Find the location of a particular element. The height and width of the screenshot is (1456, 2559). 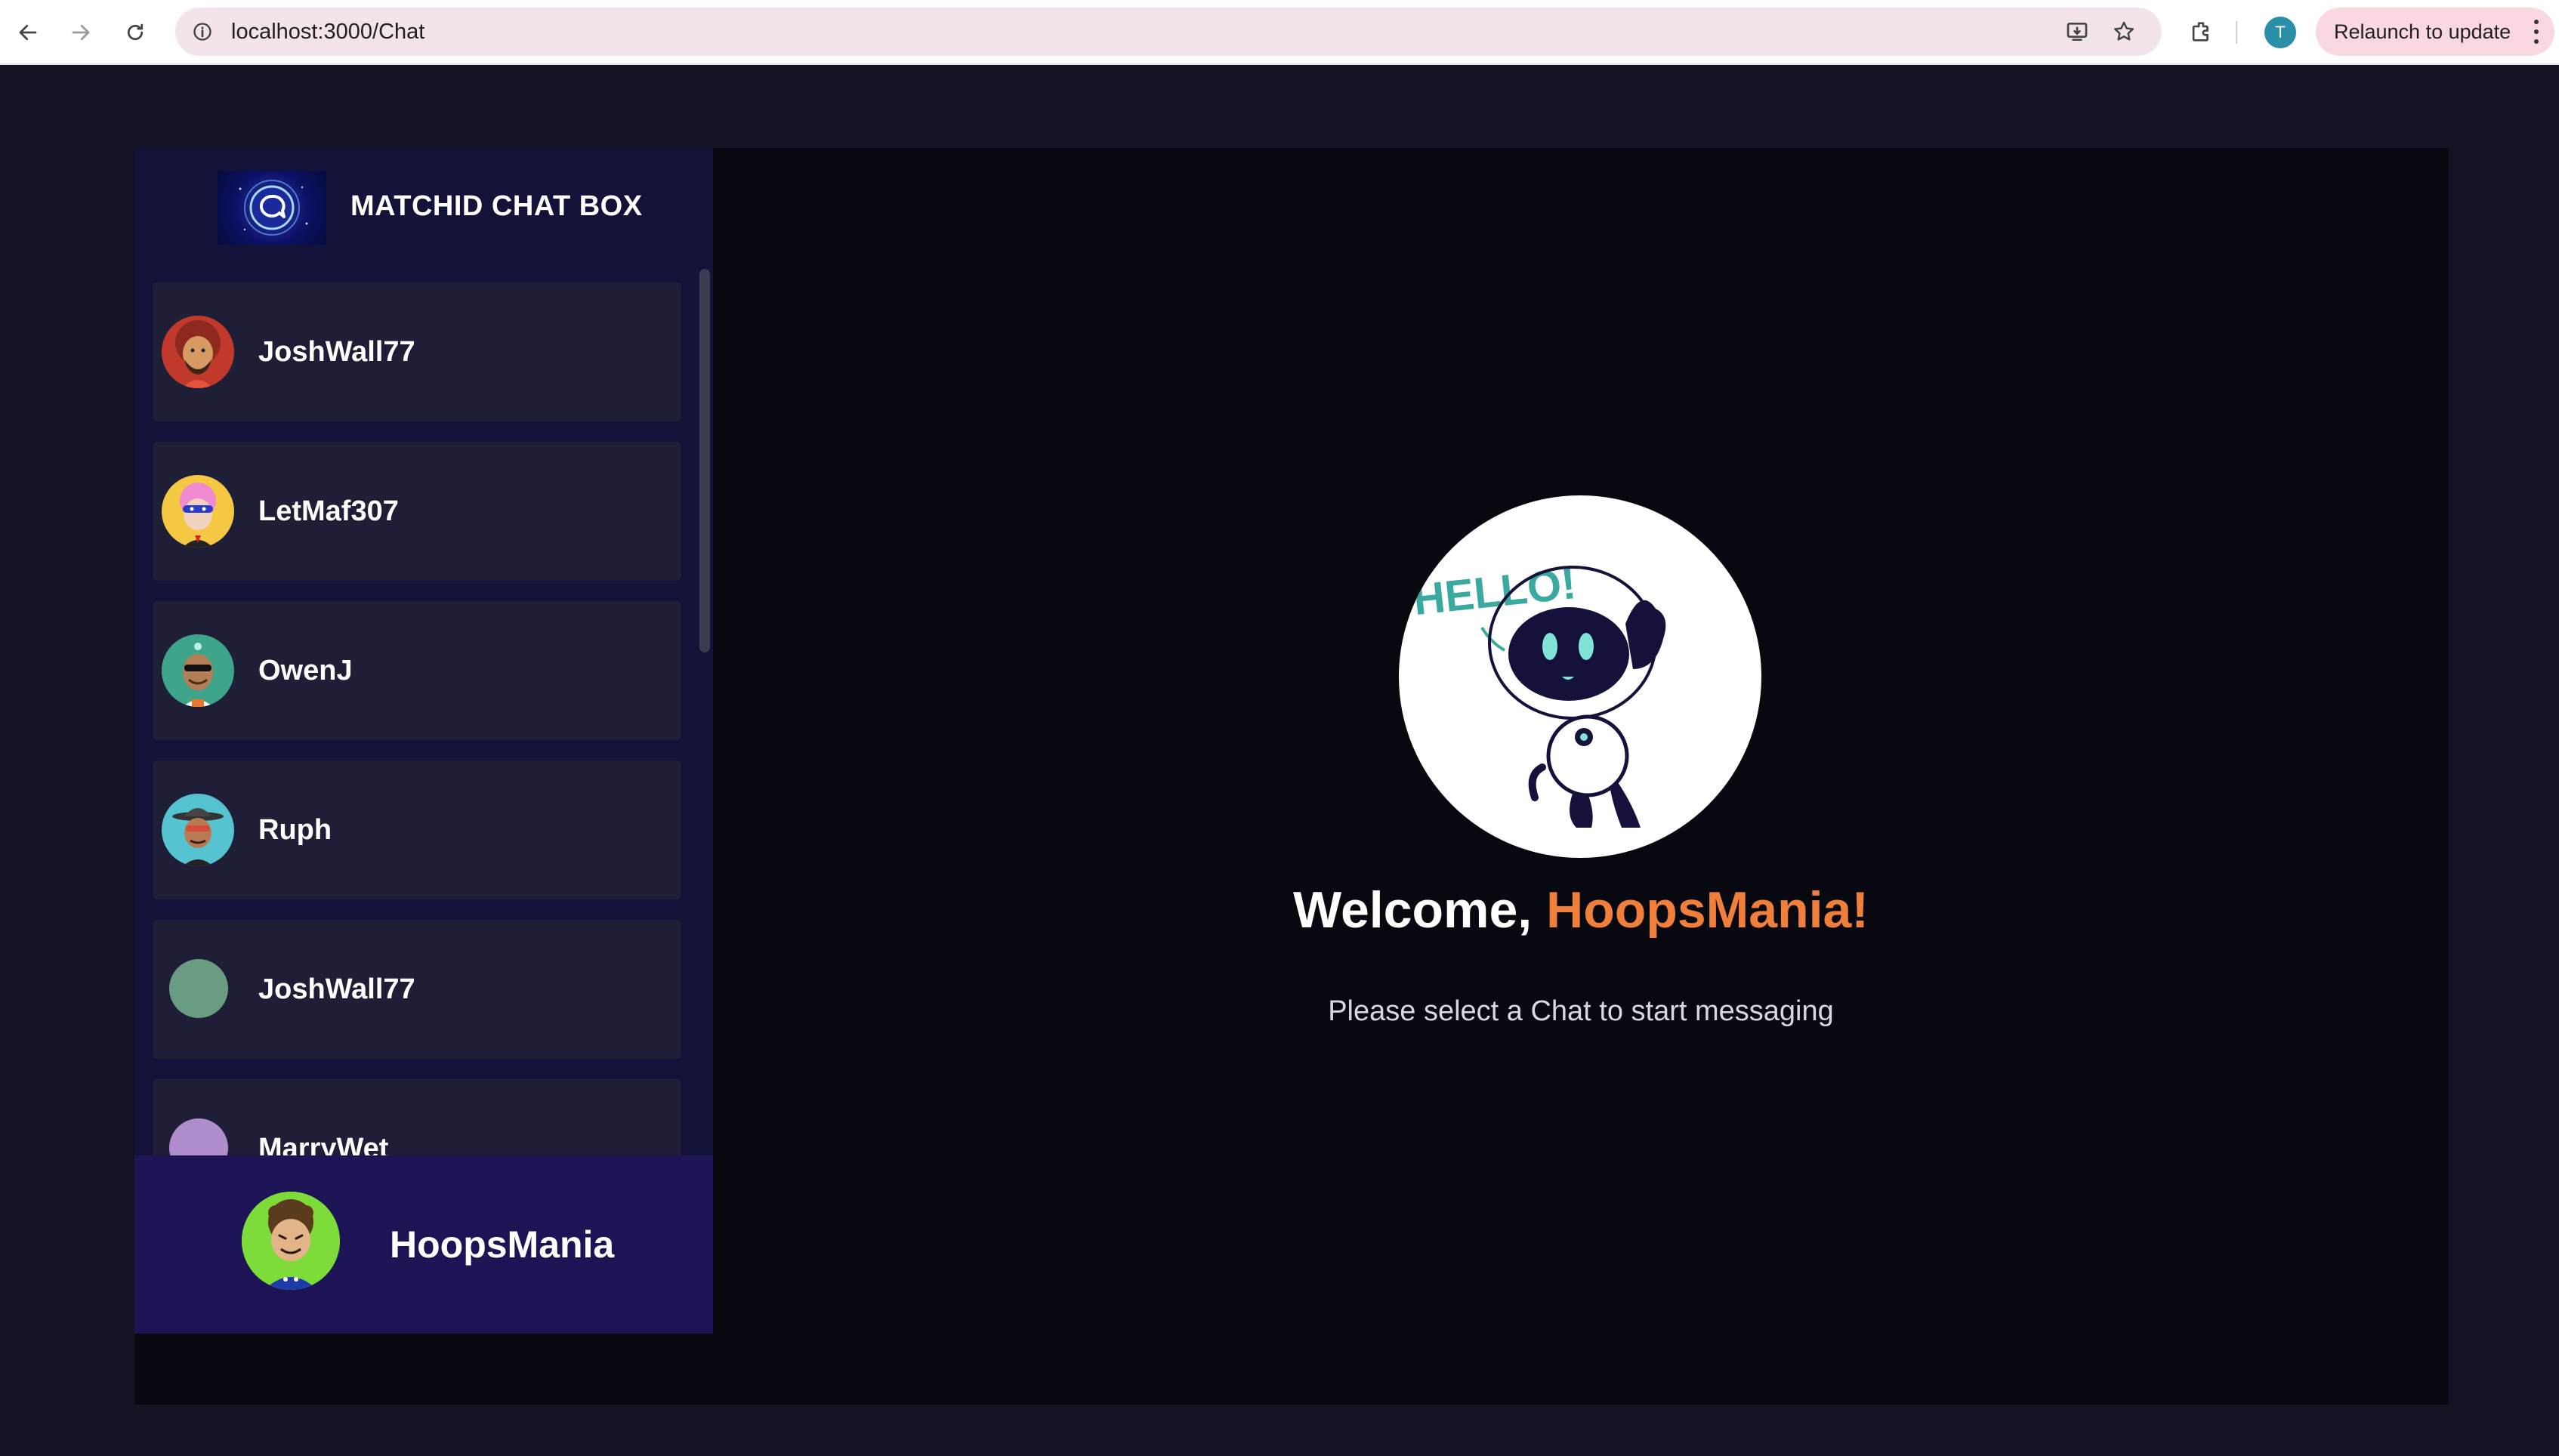

select-chat-prompt: Please select a Chat to start messaging is located at coordinates (1581, 1011).